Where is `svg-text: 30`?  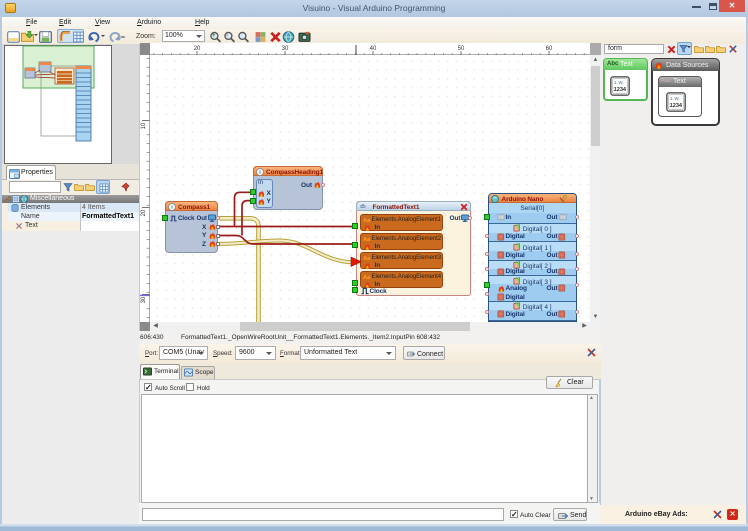 svg-text: 30 is located at coordinates (144, 299).